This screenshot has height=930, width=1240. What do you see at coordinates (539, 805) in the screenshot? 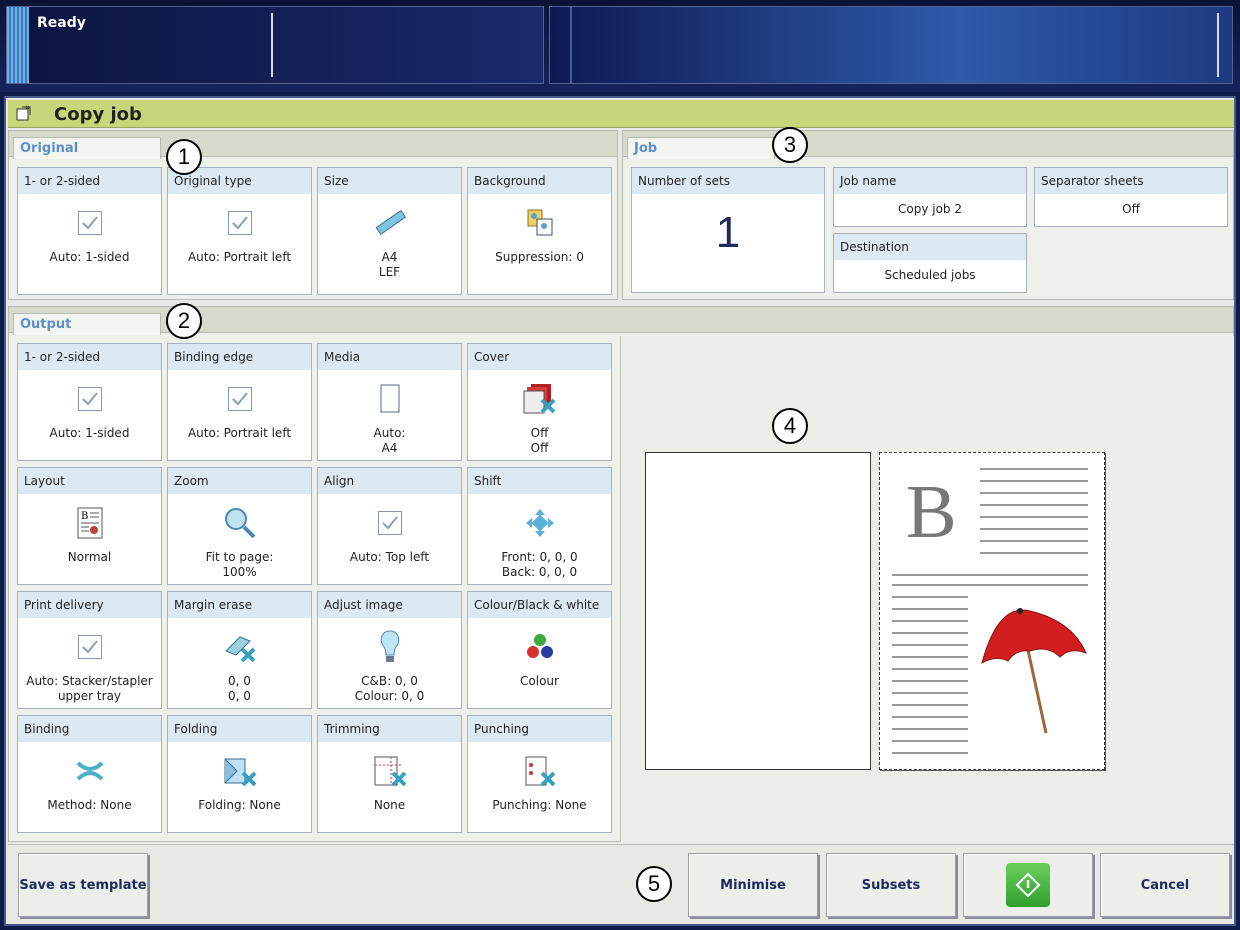
I see `tile-value: Punching: None` at bounding box center [539, 805].